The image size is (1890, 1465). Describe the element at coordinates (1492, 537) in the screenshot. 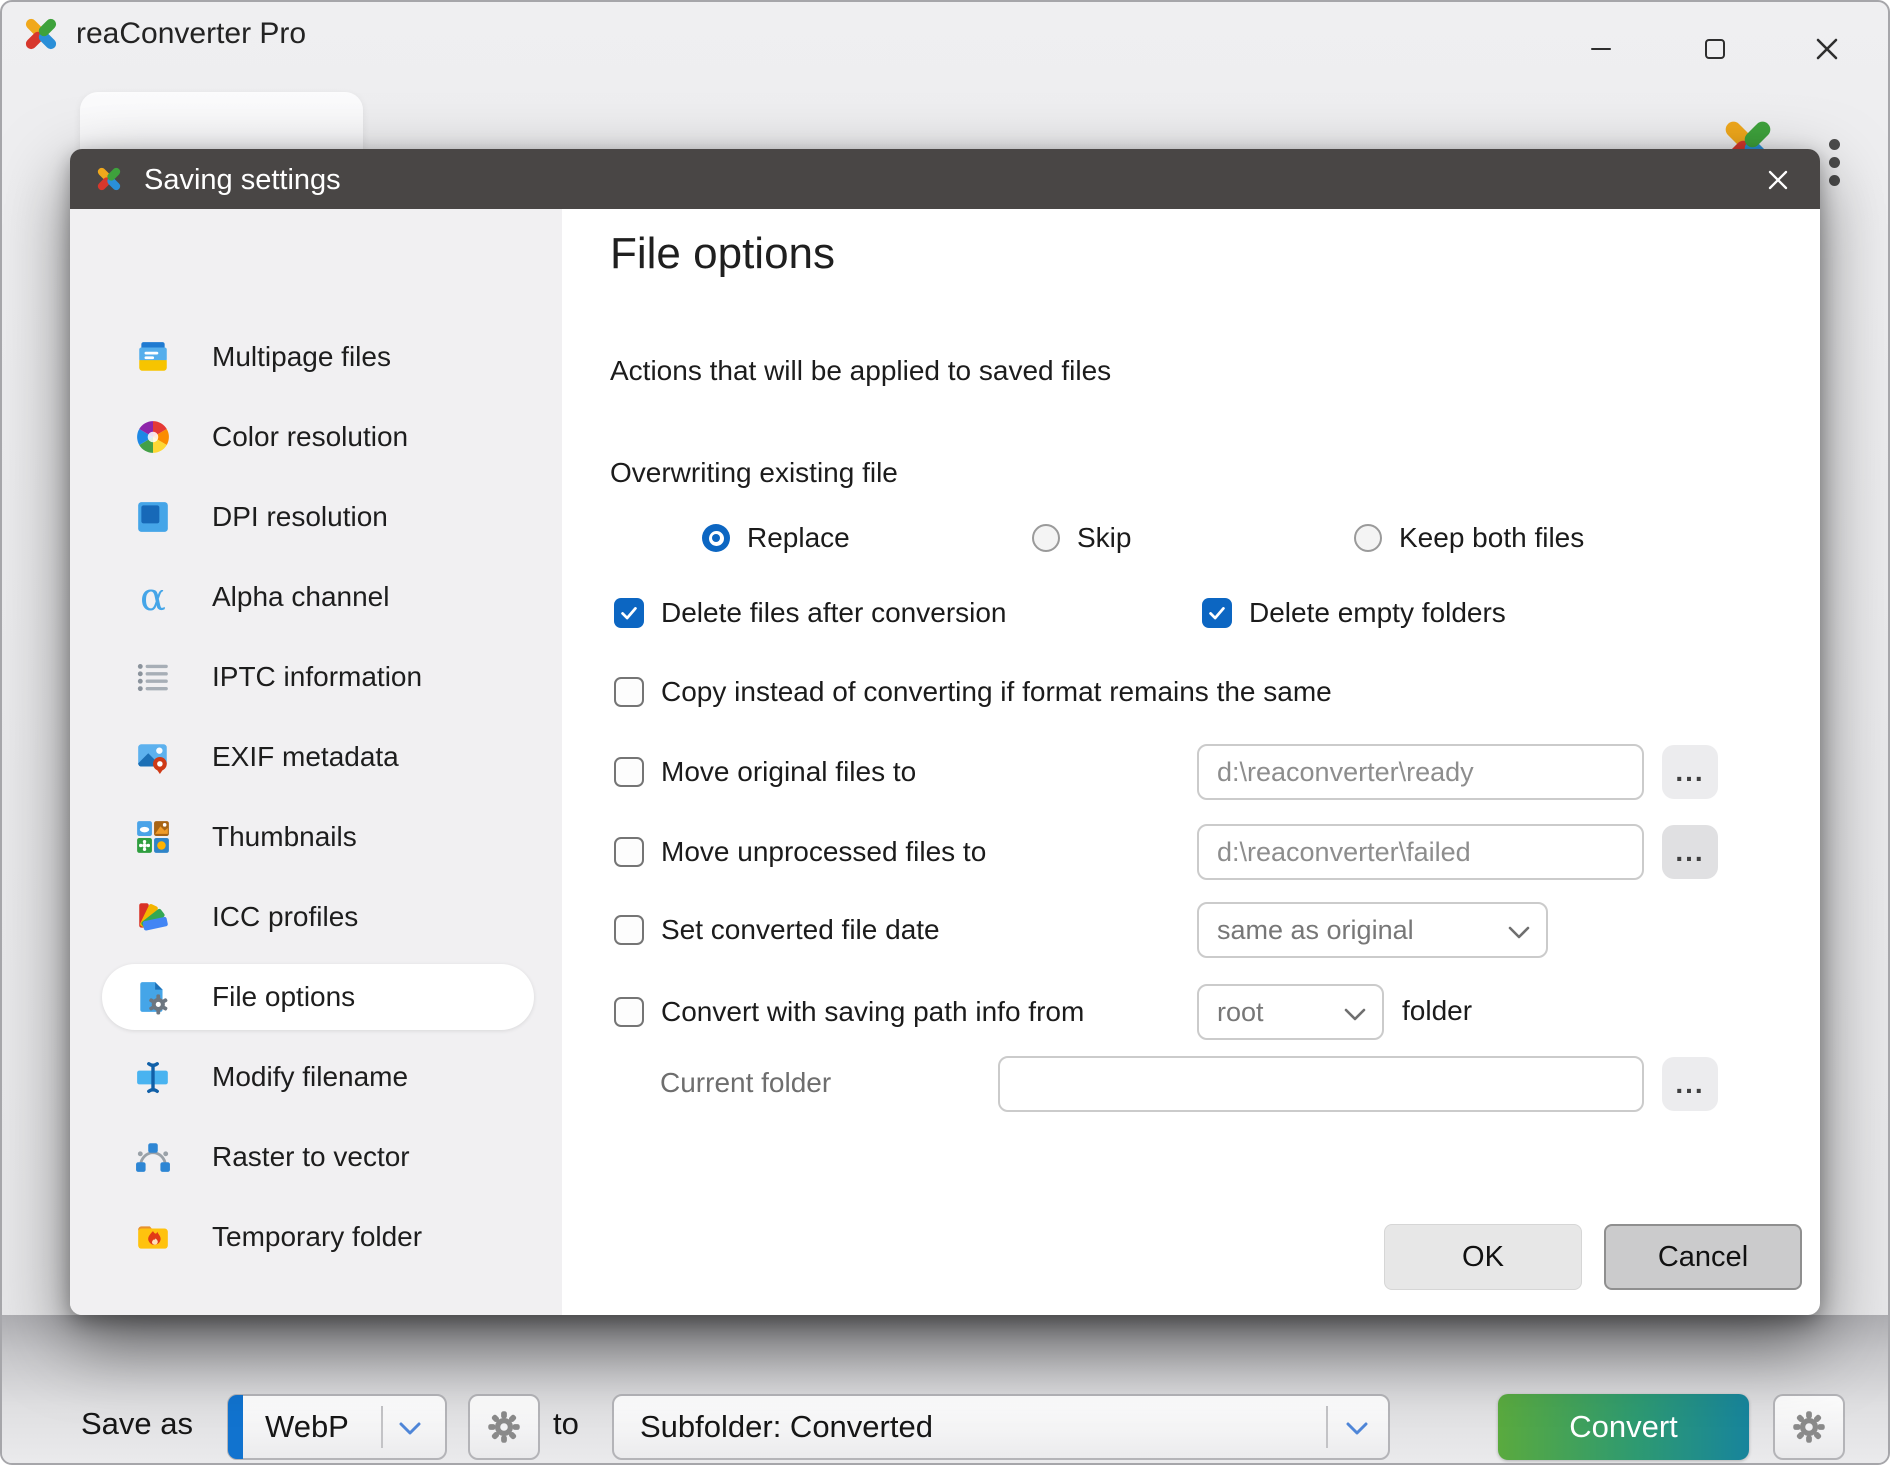

I see `radio-label: Keep both files` at that location.